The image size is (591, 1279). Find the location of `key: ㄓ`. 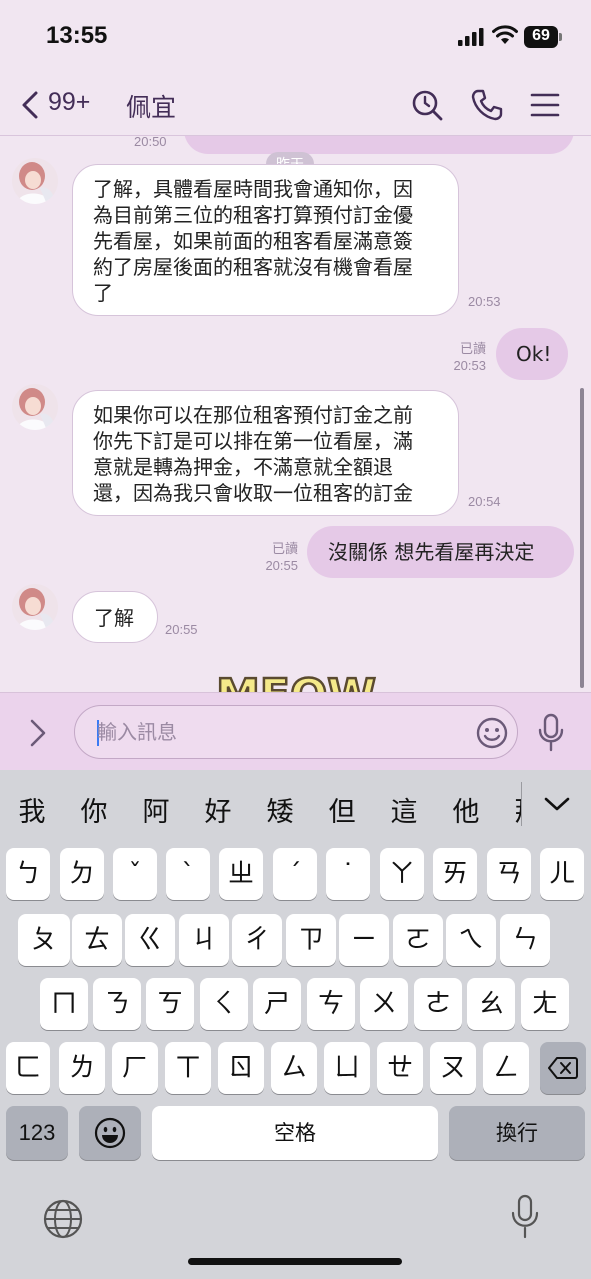

key: ㄓ is located at coordinates (241, 874).